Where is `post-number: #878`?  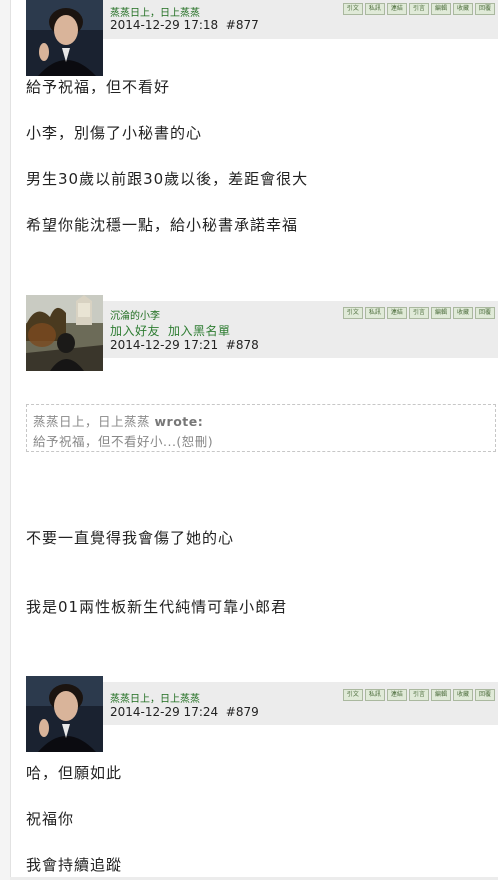 post-number: #878 is located at coordinates (242, 345).